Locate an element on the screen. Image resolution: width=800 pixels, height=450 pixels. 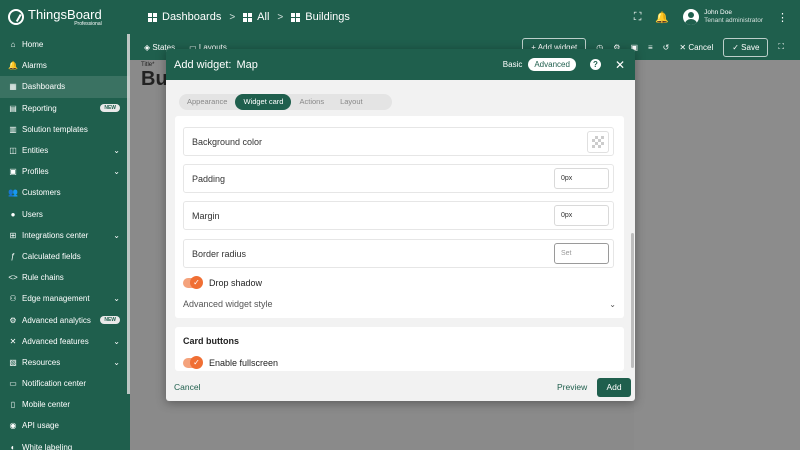
sidebar-item-mobile-center: ▯ Mobile center is located at coordinates (65, 404).